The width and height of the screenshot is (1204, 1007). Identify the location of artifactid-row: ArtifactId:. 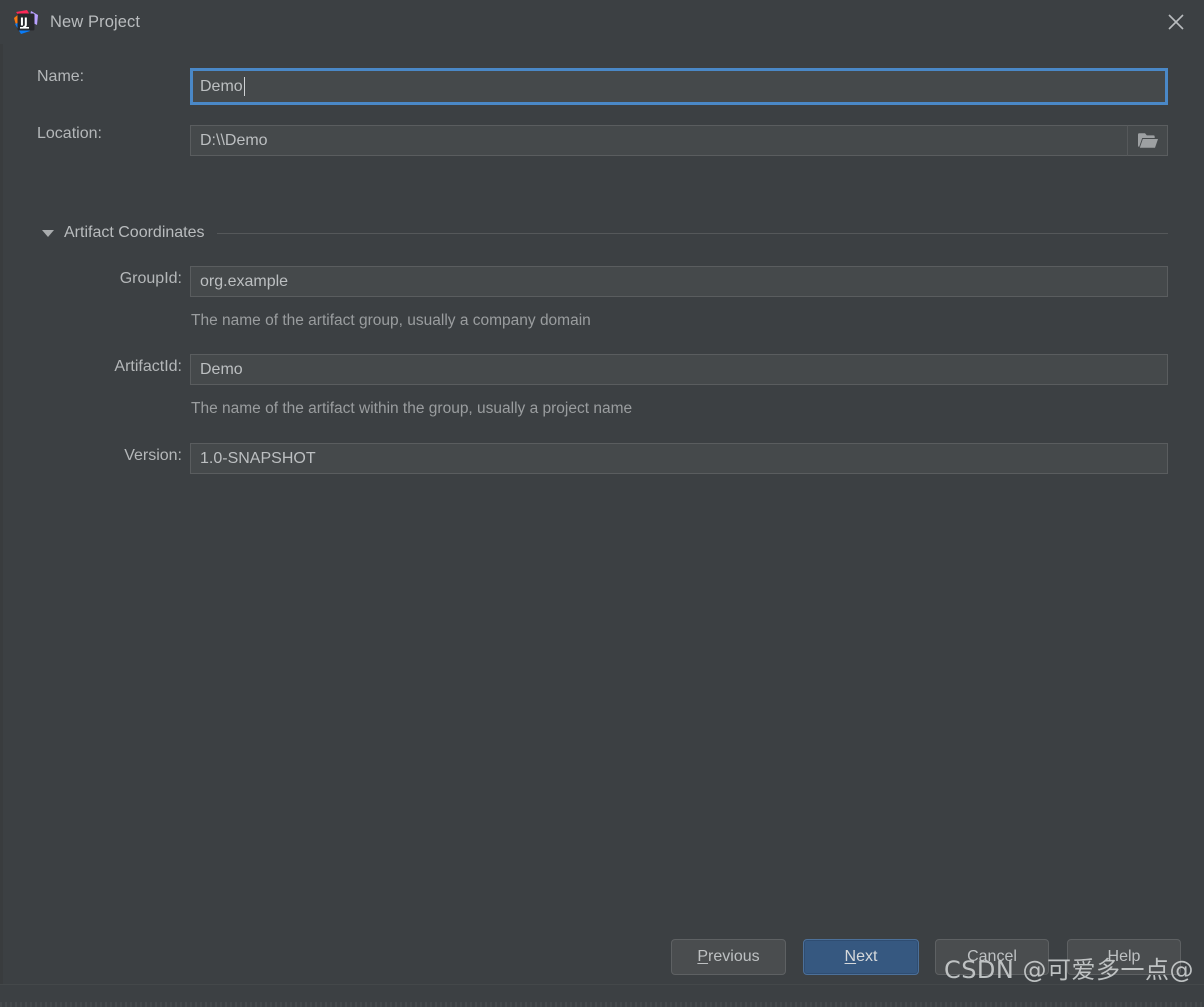
(107, 367).